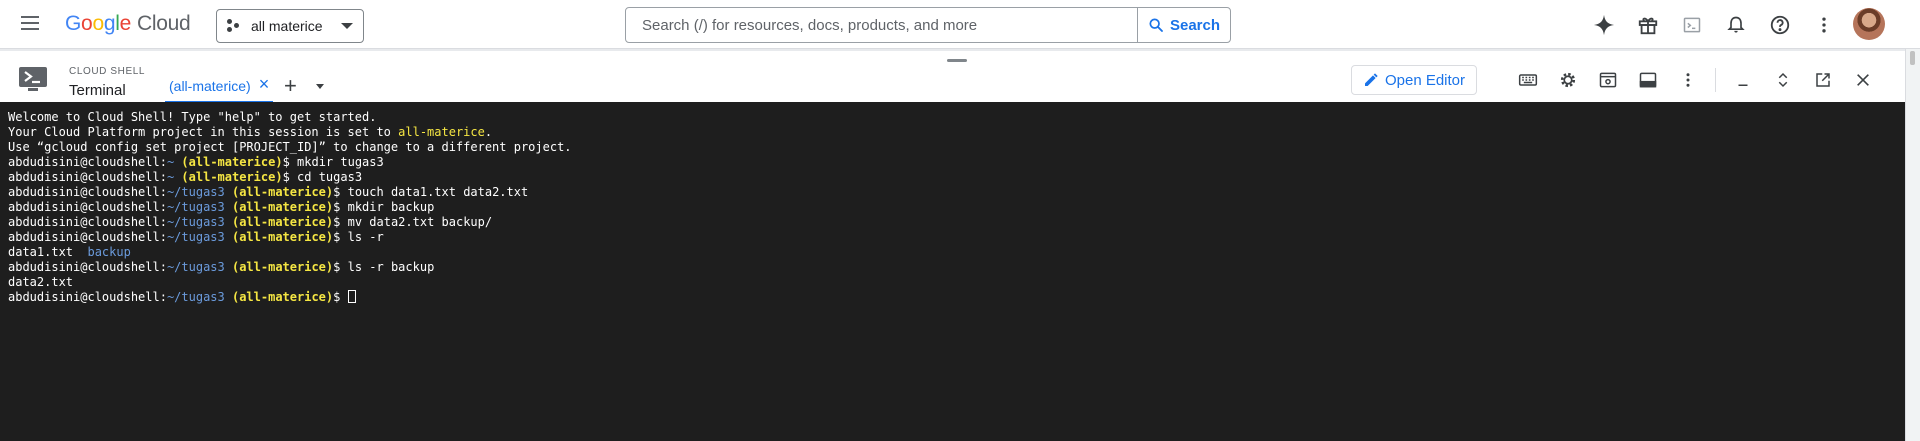 The image size is (1920, 441). I want to click on web-preview-icon, so click(1608, 80).